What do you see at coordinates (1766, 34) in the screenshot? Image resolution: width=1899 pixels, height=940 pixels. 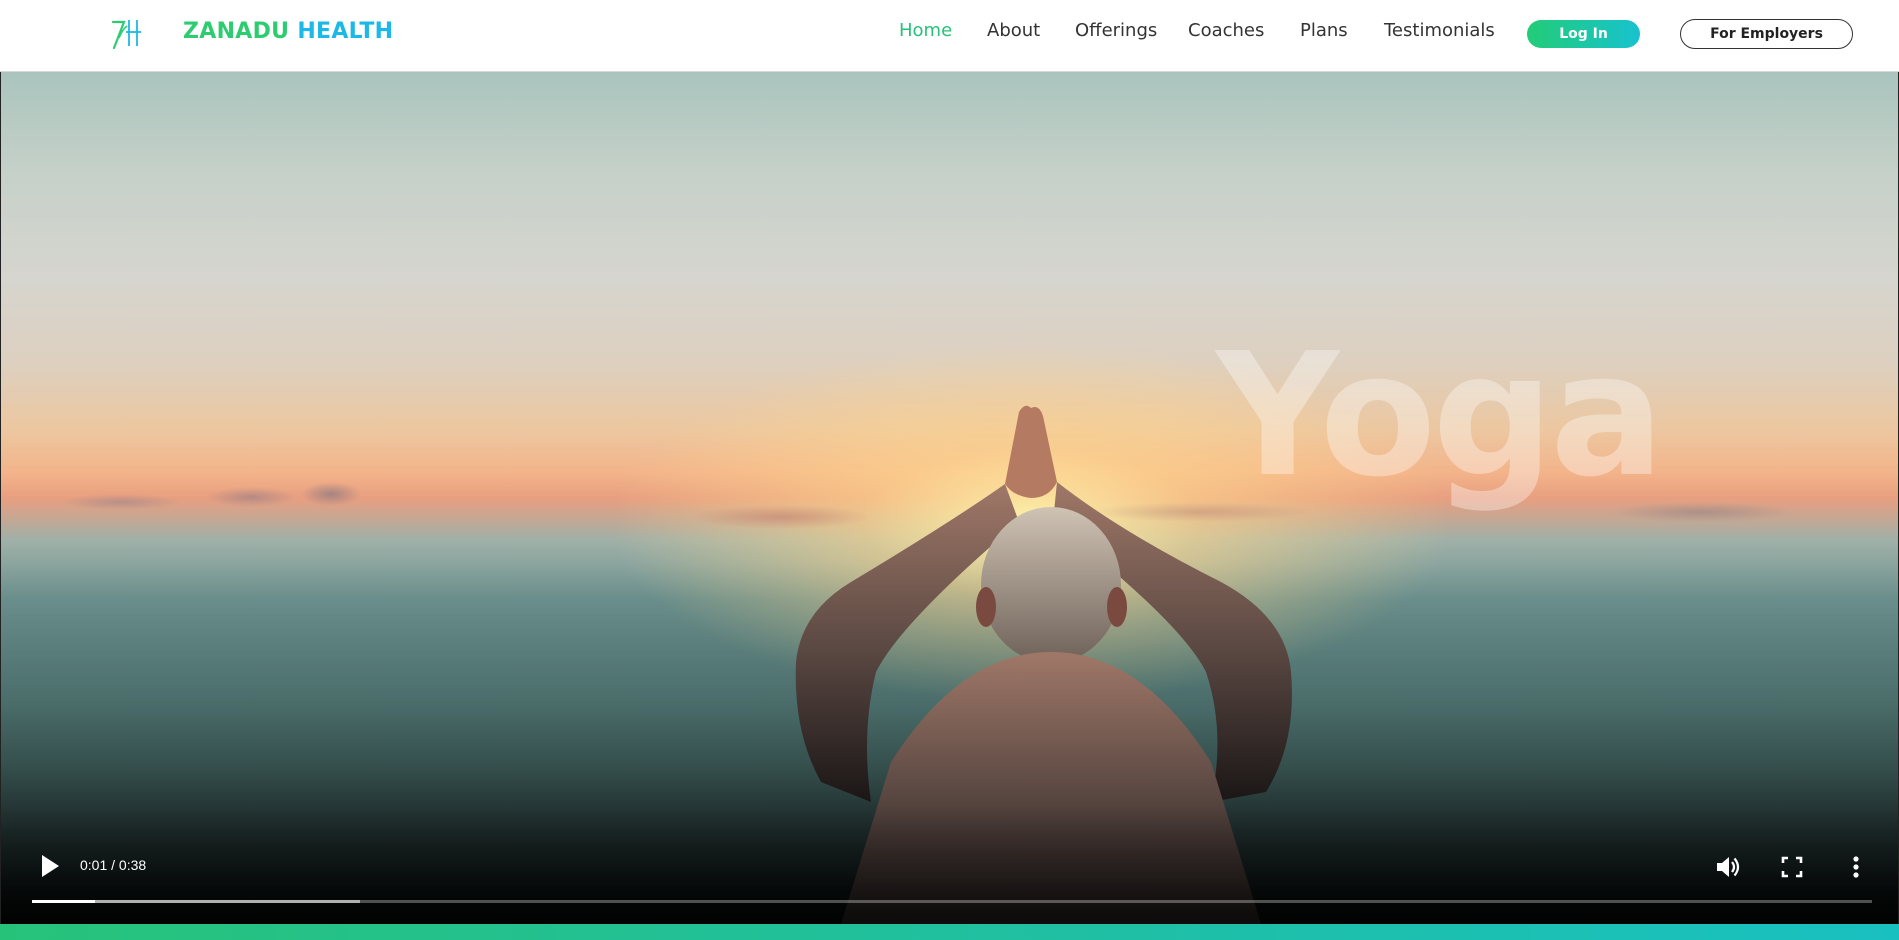 I see `for-employers-button: For Employers` at bounding box center [1766, 34].